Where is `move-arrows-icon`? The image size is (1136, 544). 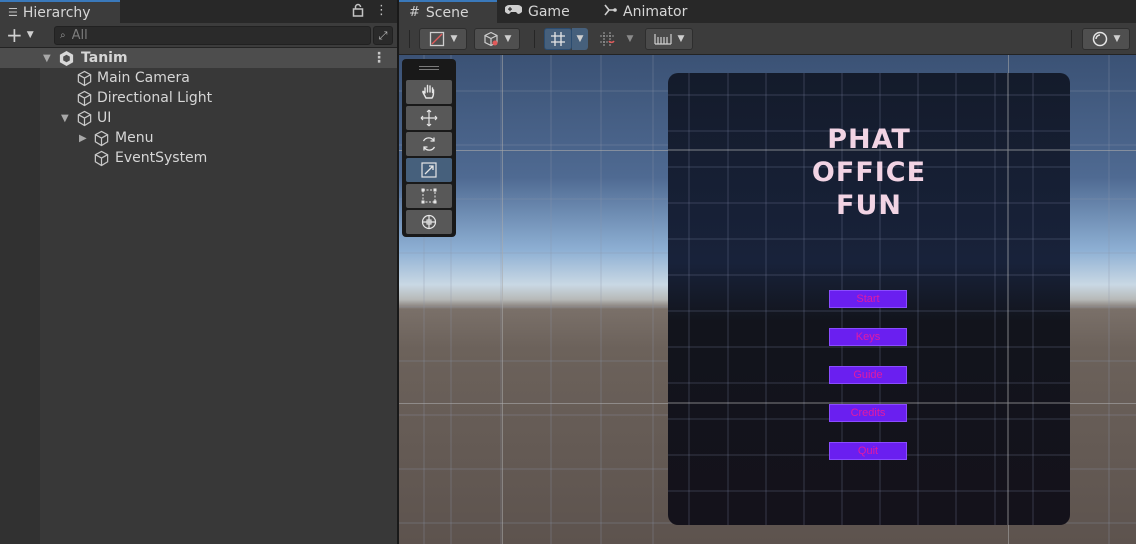 move-arrows-icon is located at coordinates (429, 118).